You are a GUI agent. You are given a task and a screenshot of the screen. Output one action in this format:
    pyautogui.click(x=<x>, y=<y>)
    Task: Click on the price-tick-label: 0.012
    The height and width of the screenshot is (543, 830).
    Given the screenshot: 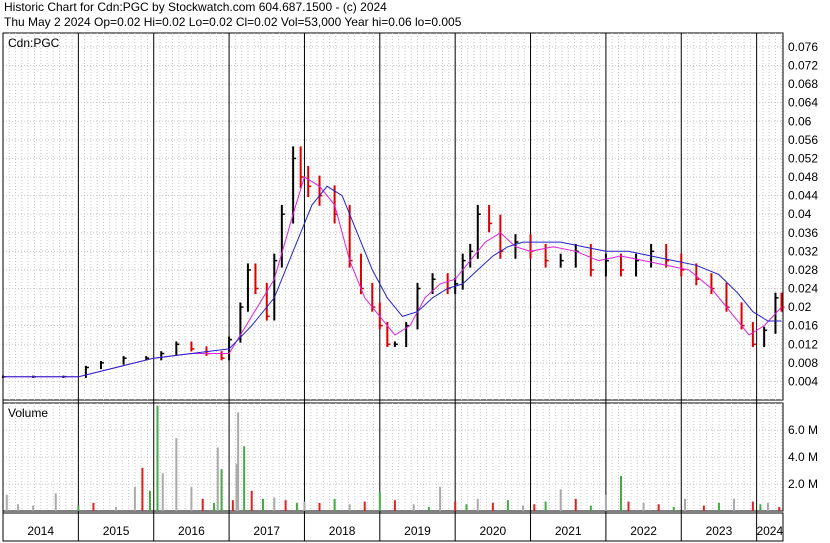 What is the action you would take?
    pyautogui.click(x=803, y=344)
    